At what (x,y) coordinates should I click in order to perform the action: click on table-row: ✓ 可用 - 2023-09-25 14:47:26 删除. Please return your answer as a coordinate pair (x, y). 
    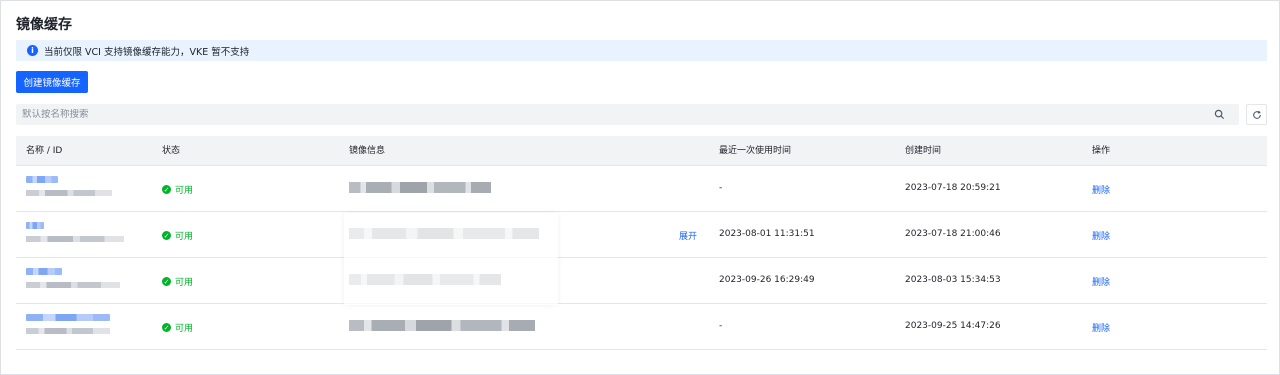
    Looking at the image, I should click on (641, 327).